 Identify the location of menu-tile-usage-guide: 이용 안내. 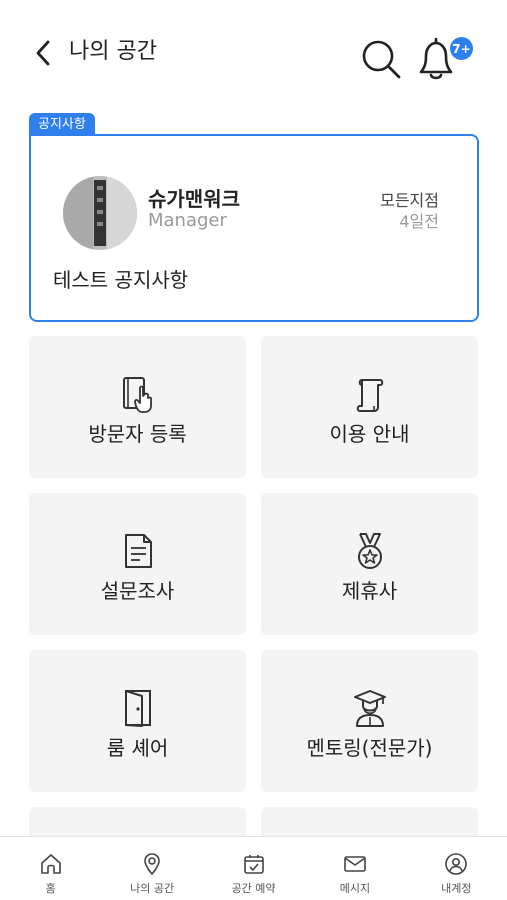
(369, 407).